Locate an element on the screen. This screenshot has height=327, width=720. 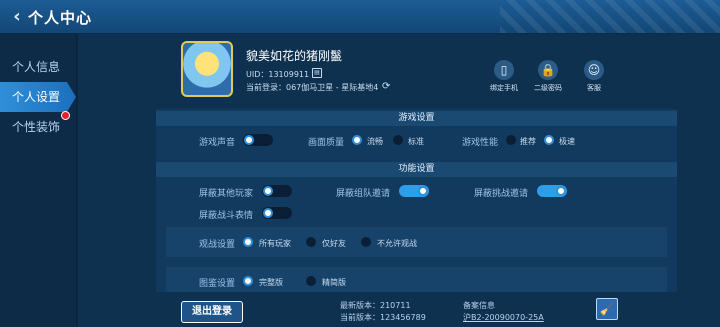
record-title: 备案信息 is located at coordinates (479, 305).